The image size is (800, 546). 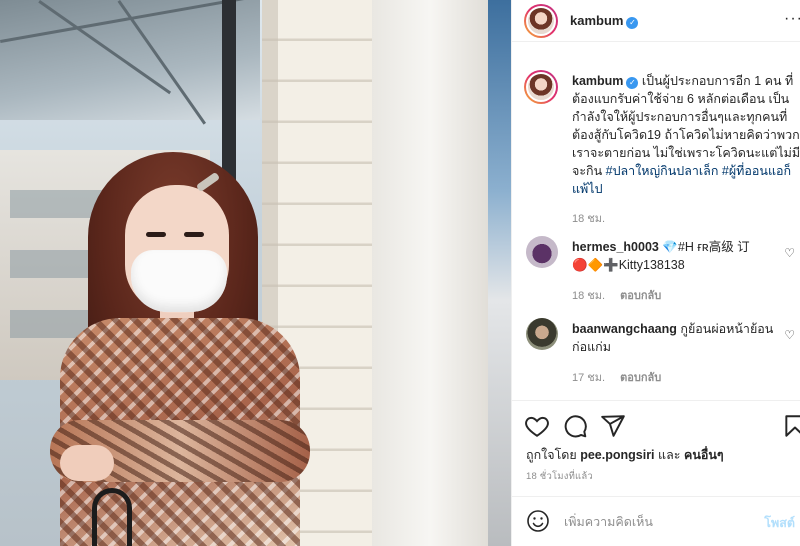 I want to click on photo-bag-strap, so click(x=112, y=517).